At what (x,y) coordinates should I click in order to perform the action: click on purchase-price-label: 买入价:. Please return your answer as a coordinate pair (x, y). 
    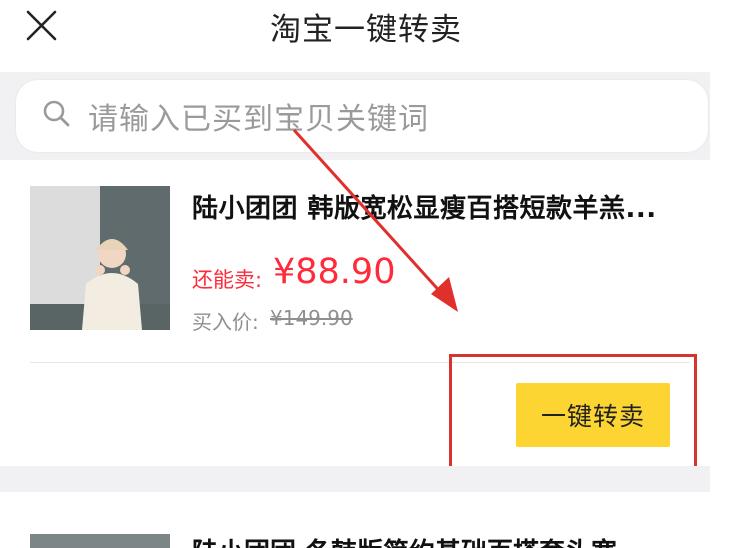
    Looking at the image, I should click on (225, 322).